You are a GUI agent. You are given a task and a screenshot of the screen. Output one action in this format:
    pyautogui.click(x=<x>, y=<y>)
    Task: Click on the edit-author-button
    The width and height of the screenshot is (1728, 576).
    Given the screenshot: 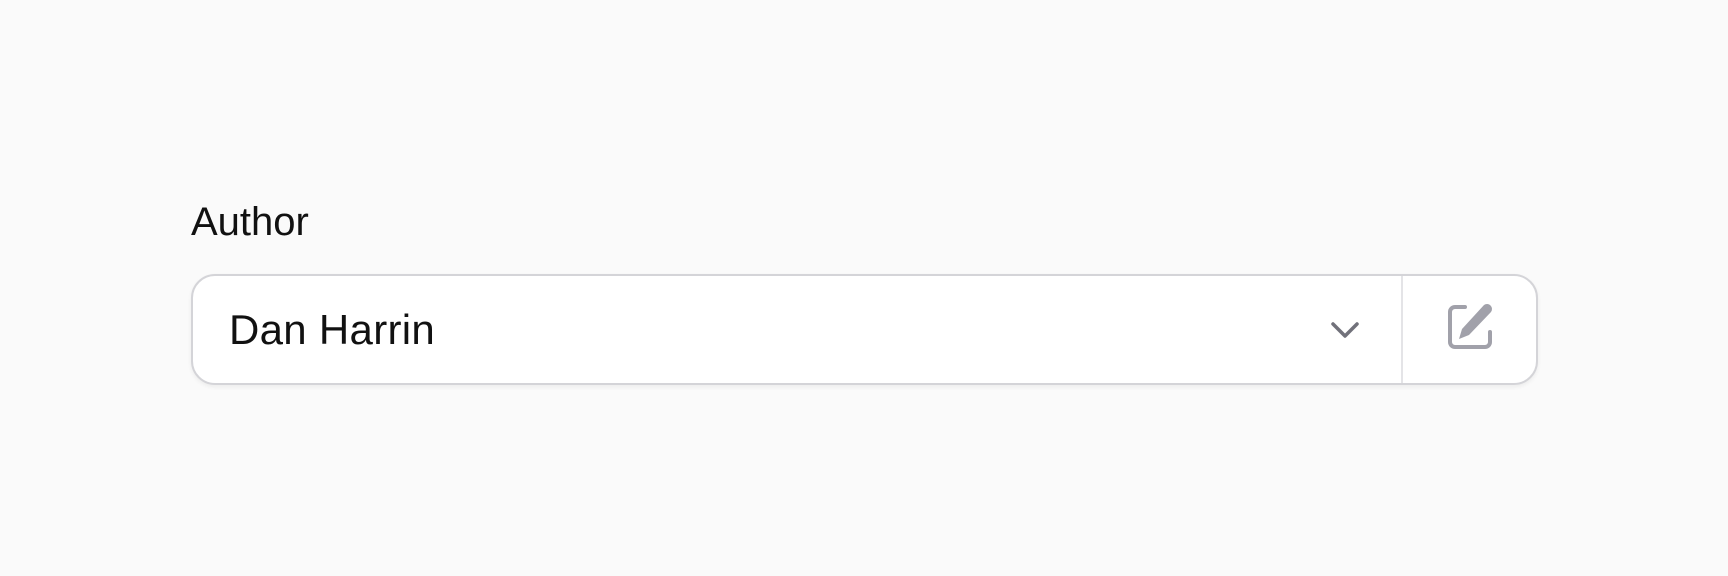 What is the action you would take?
    pyautogui.click(x=1469, y=329)
    